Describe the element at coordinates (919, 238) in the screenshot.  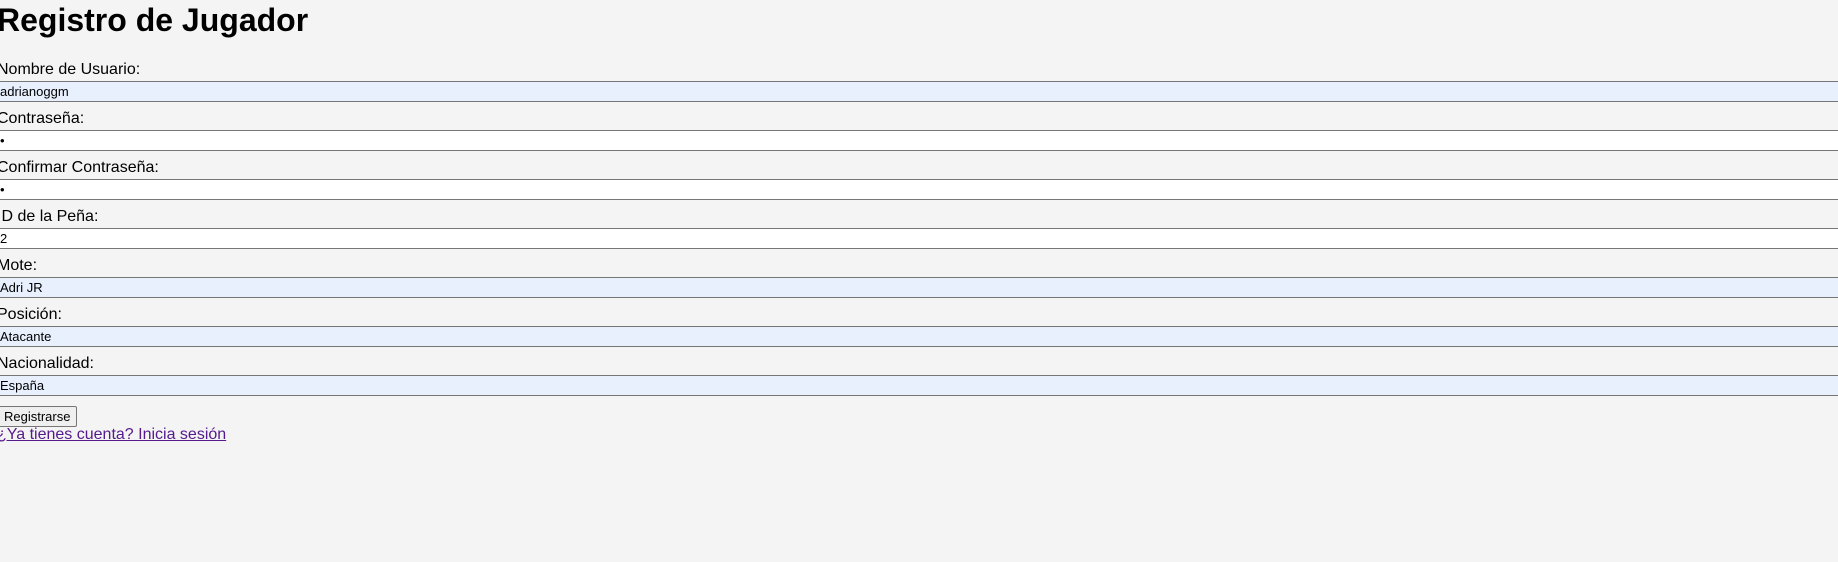
I see `pena-id-input` at that location.